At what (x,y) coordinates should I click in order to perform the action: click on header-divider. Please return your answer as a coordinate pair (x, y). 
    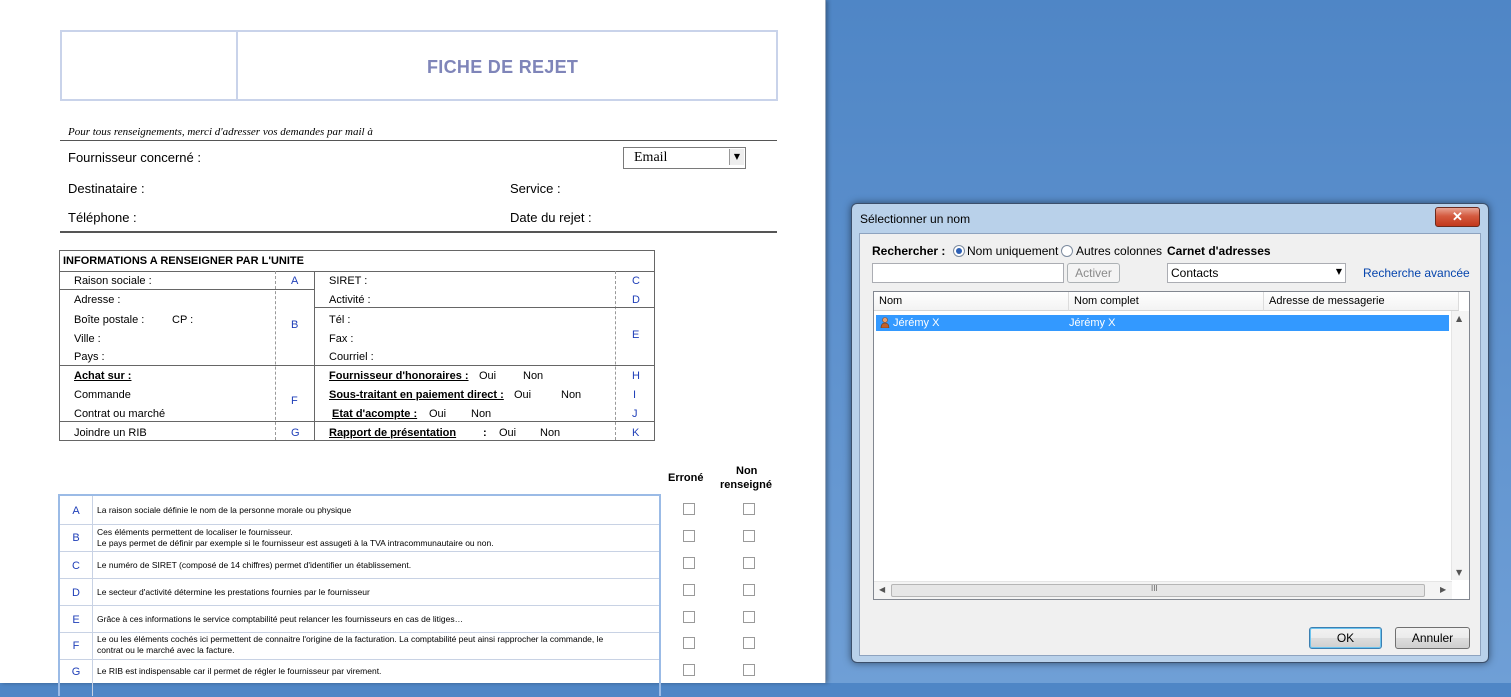
    Looking at the image, I should click on (237, 65).